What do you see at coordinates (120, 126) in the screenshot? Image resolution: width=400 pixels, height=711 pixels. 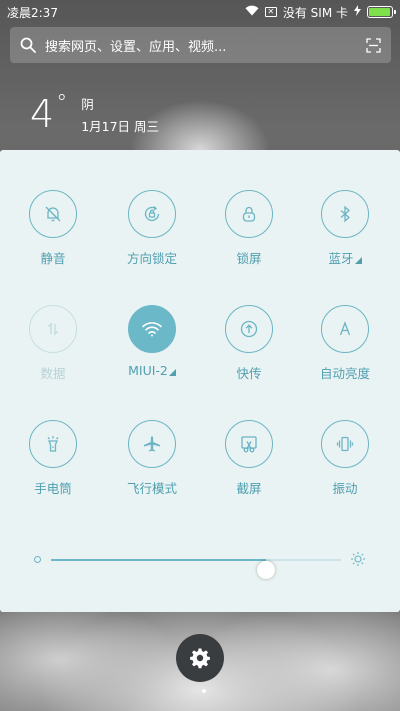 I see `weather-date: 1月17日 周三` at bounding box center [120, 126].